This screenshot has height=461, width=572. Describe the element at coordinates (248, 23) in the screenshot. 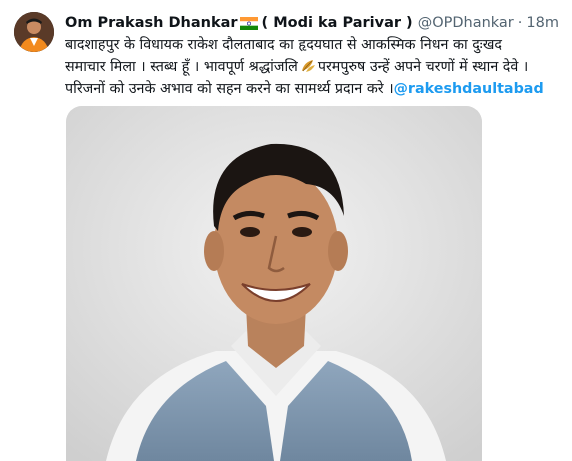

I see `india-flag-icon` at that location.